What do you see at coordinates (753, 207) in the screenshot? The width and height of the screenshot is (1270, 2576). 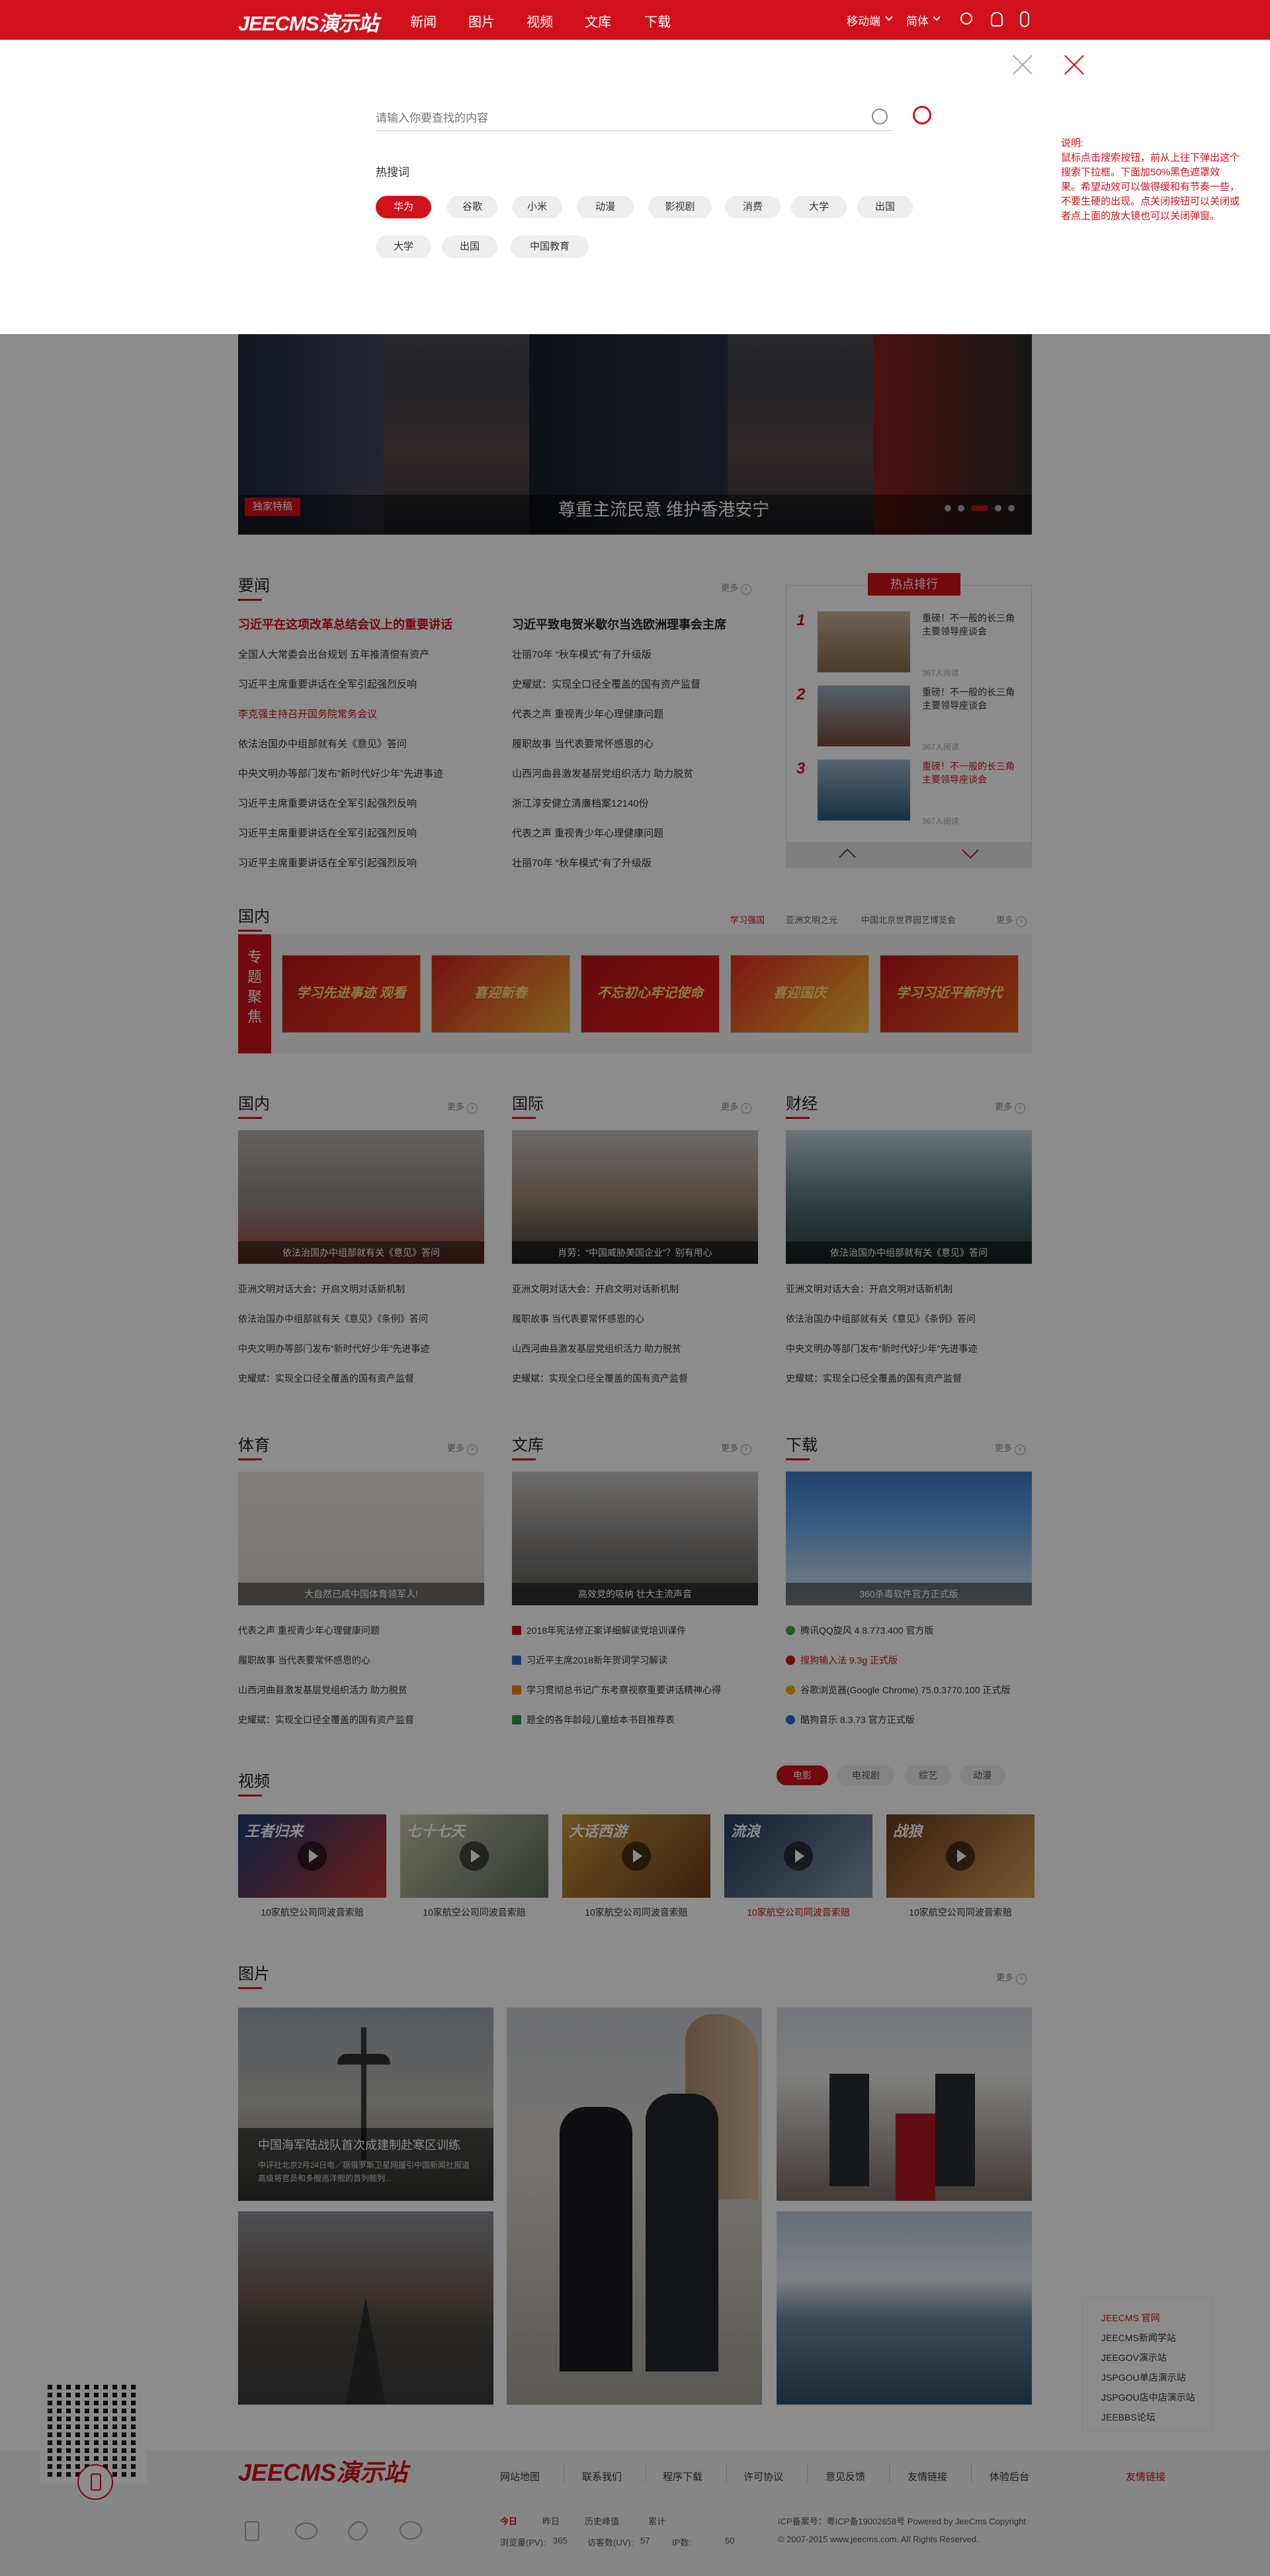 I see `hot-tag: 消费` at bounding box center [753, 207].